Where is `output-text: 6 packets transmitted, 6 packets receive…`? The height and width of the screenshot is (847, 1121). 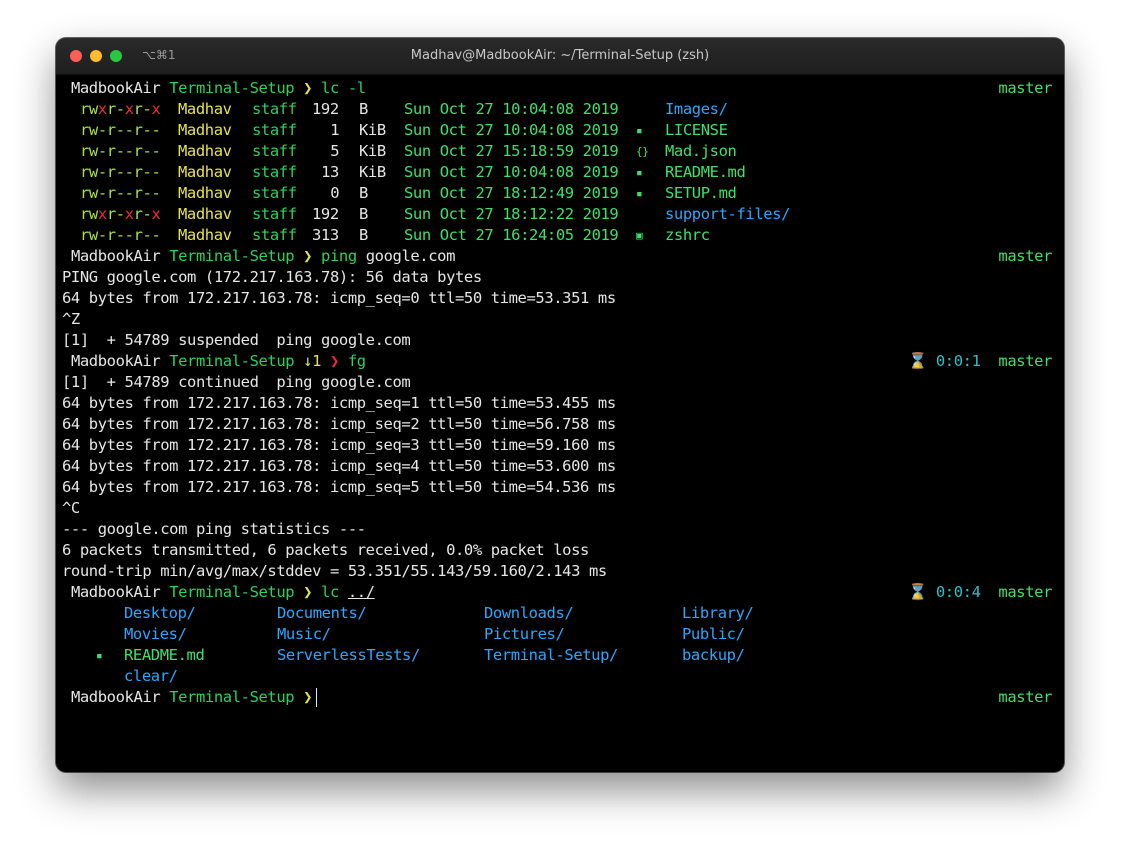 output-text: 6 packets transmitted, 6 packets receive… is located at coordinates (325, 550).